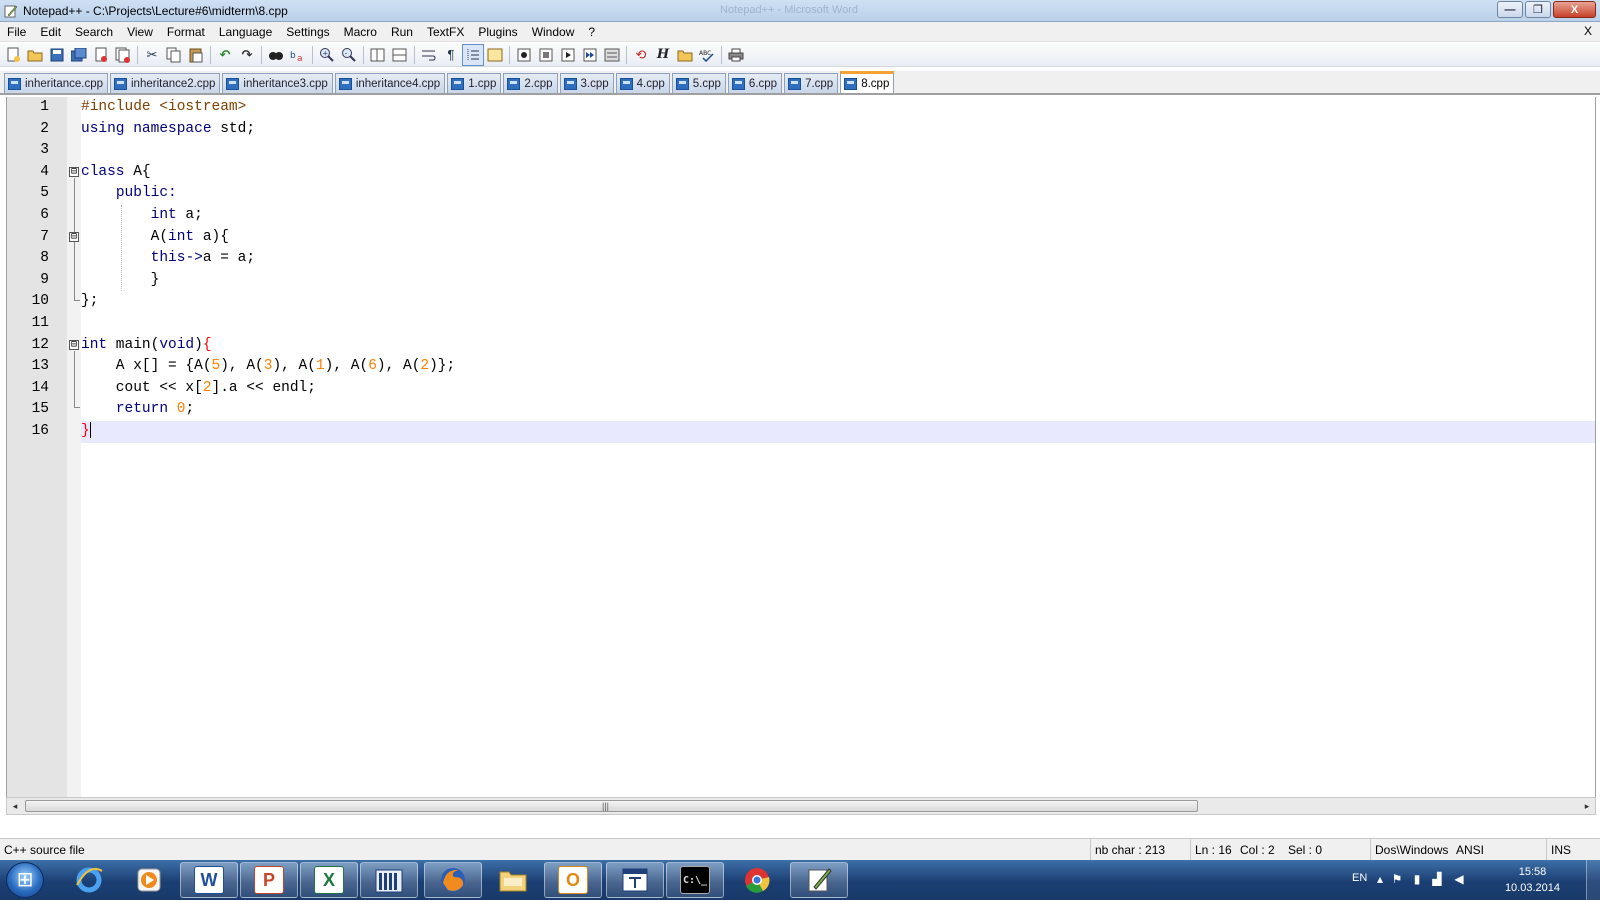  I want to click on network-icon: ▟, so click(1437, 879).